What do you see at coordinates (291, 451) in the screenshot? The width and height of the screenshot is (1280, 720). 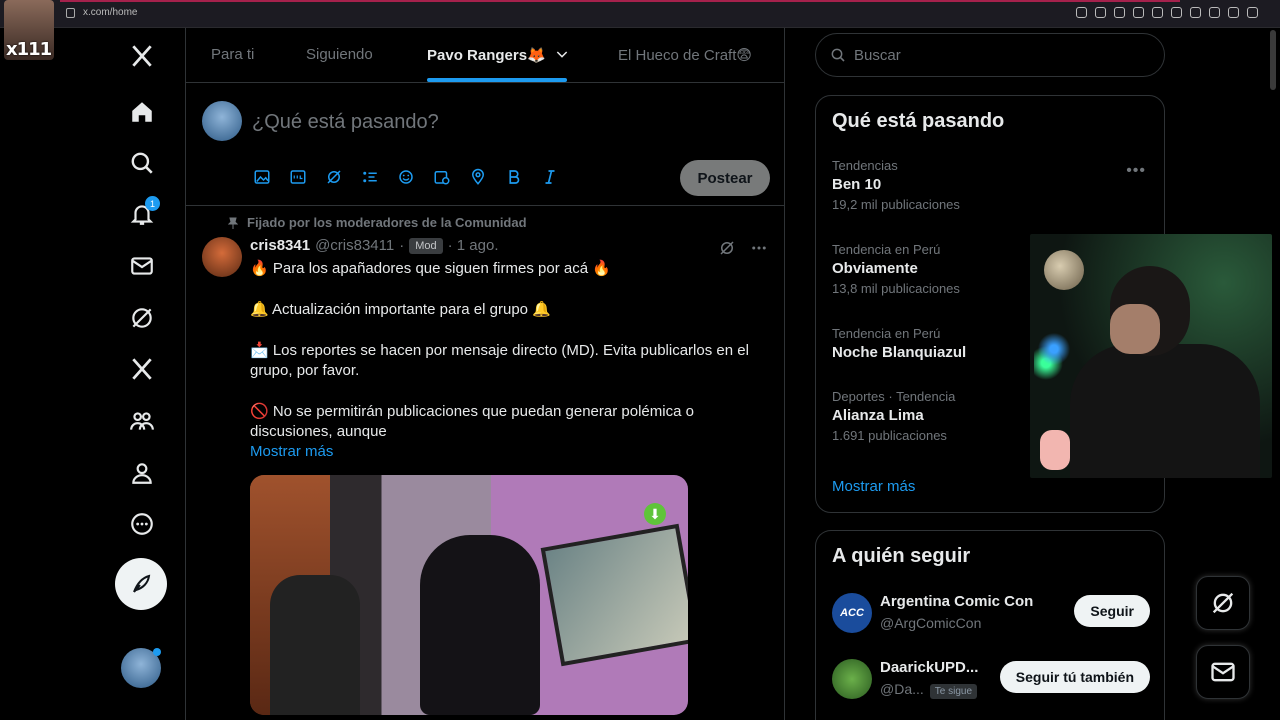 I see `show-more-link: Mostrar más` at bounding box center [291, 451].